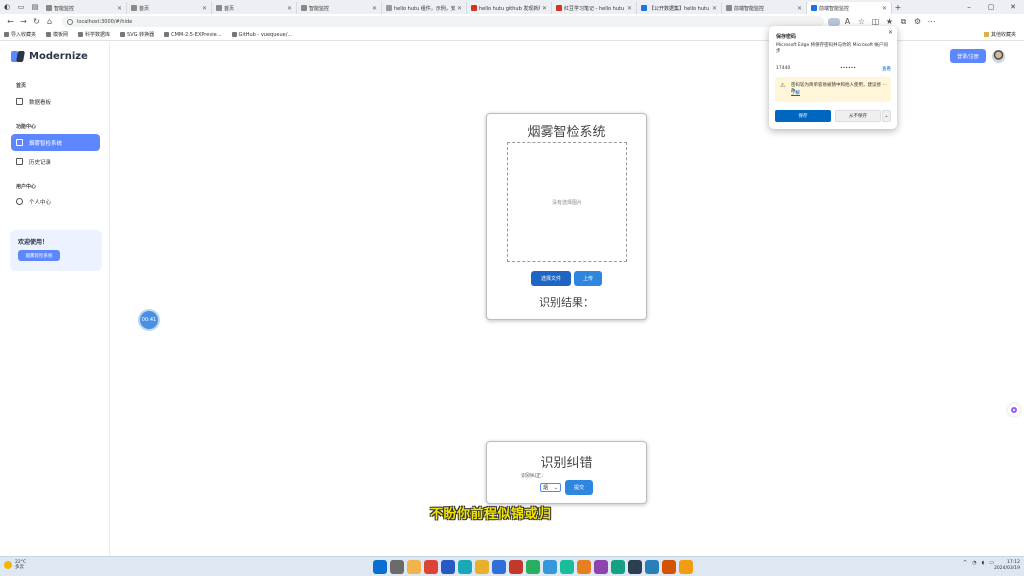 Image resolution: width=1024 pixels, height=576 pixels. What do you see at coordinates (983, 563) in the screenshot?
I see `volume-icon: ◖` at bounding box center [983, 563].